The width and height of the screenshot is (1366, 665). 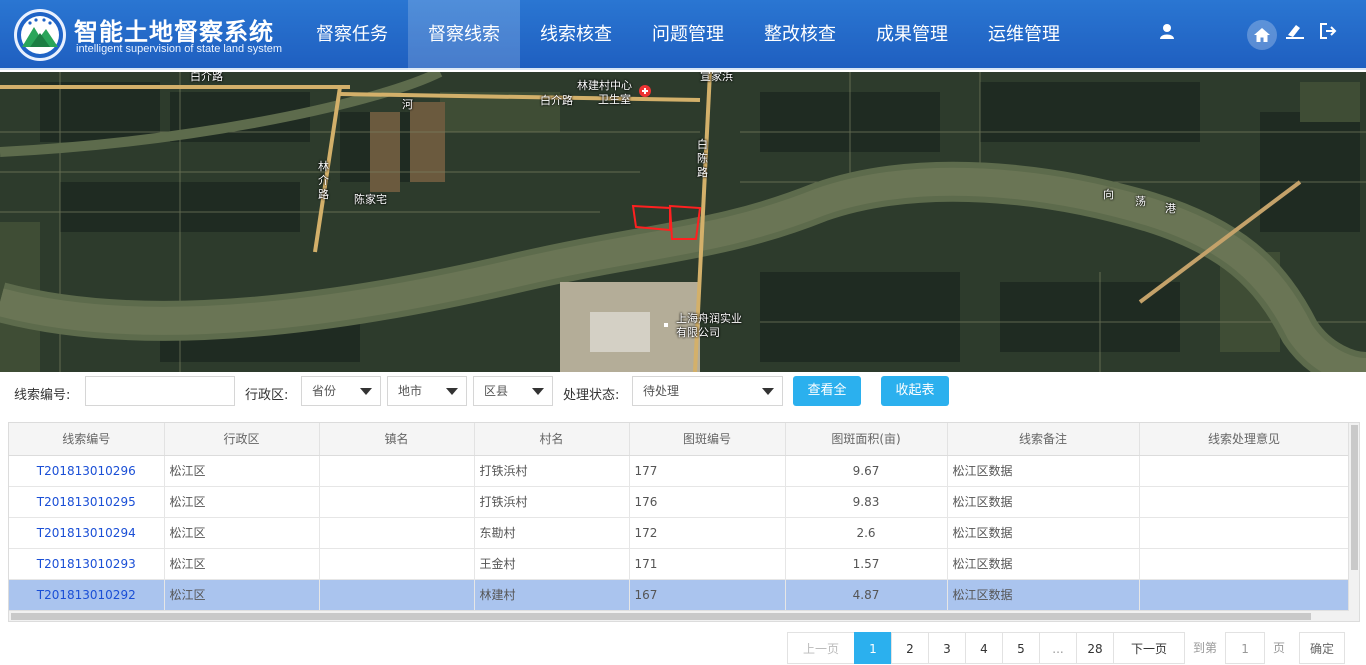 What do you see at coordinates (1279, 648) in the screenshot?
I see `page-unit-label: 页` at bounding box center [1279, 648].